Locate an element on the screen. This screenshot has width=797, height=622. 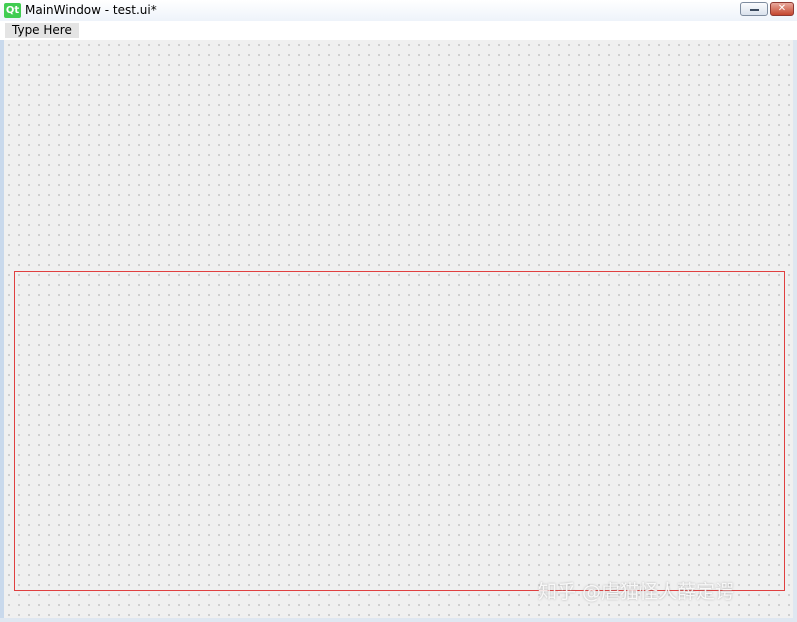
close-icon: ✕ is located at coordinates (782, 8).